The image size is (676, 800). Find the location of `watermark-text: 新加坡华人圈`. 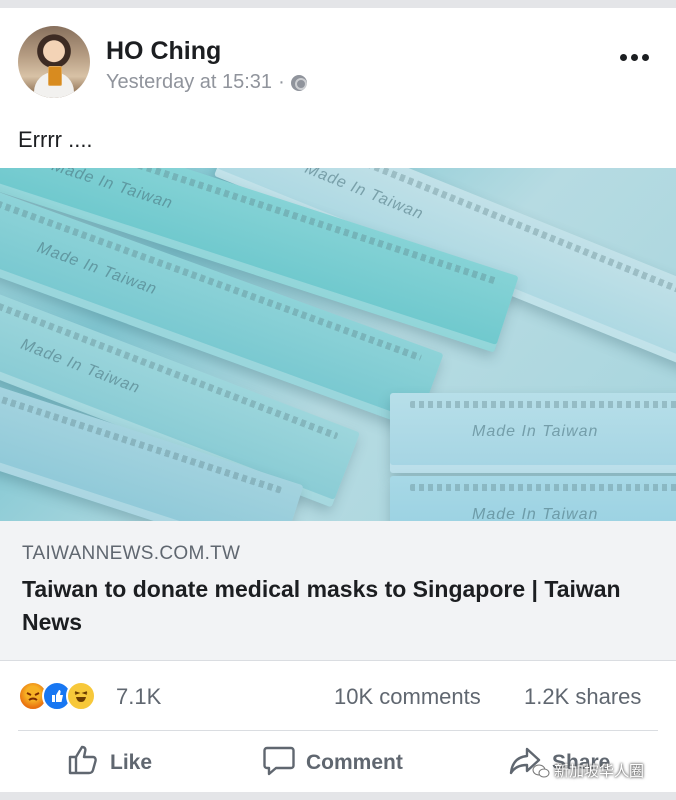

watermark-text: 新加坡华人圈 is located at coordinates (599, 771).